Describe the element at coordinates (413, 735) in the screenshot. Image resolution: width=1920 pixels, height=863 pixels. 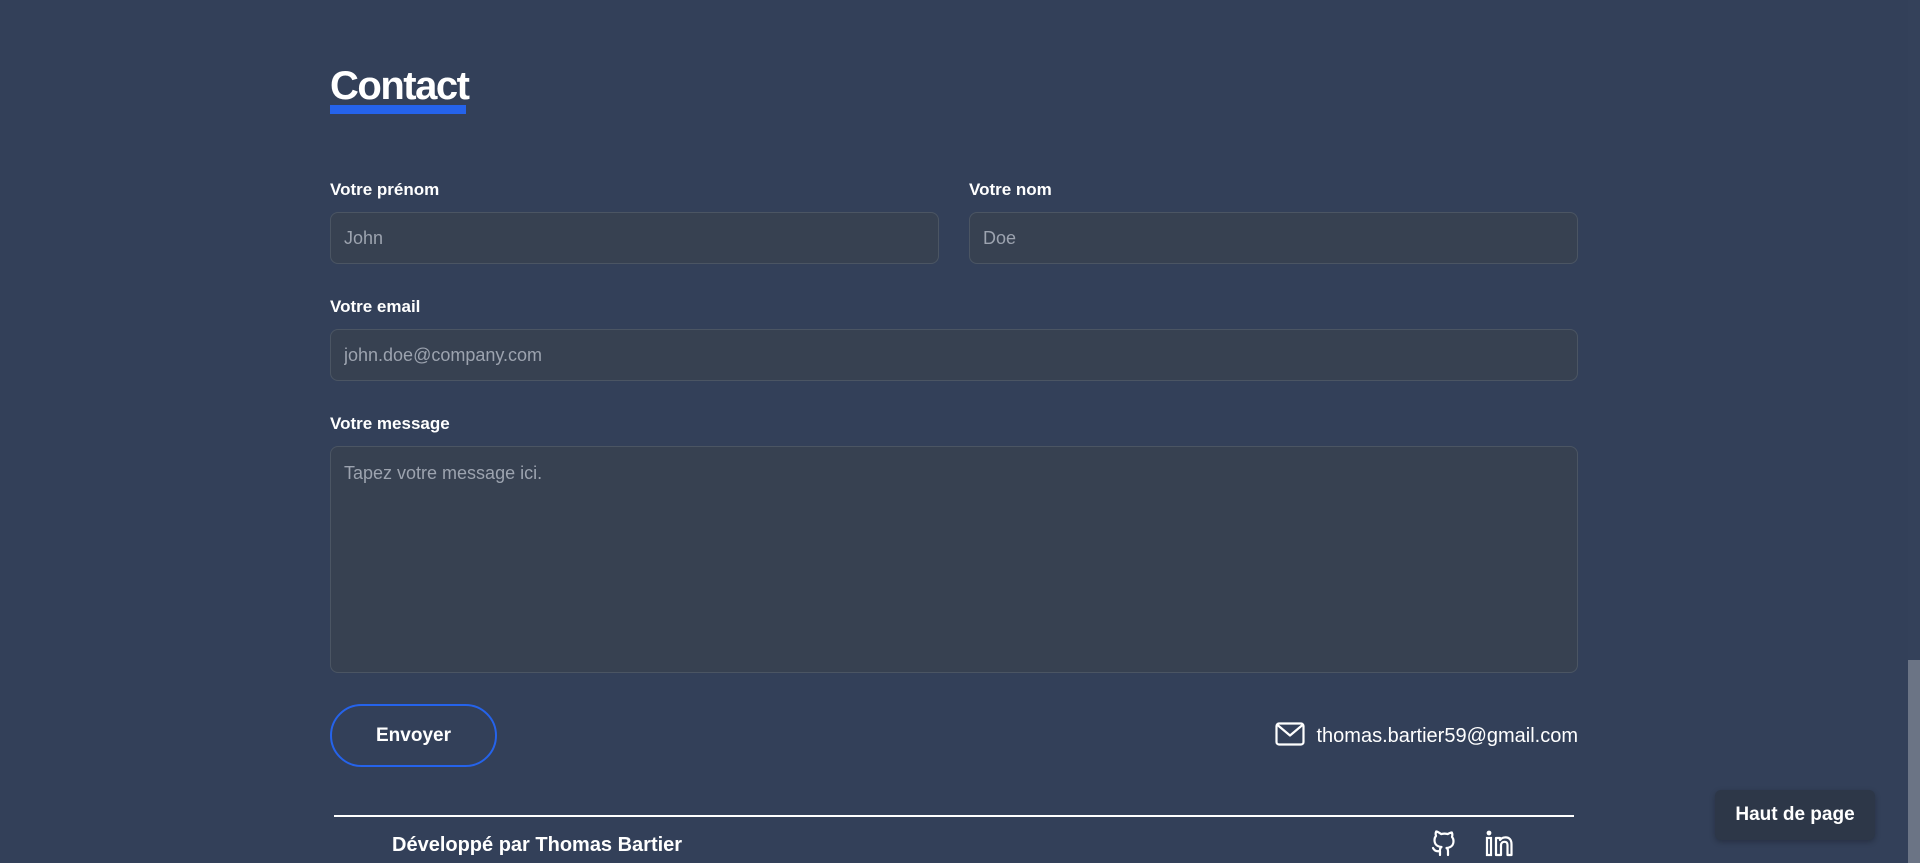
I see `send-button: Envoyer` at that location.